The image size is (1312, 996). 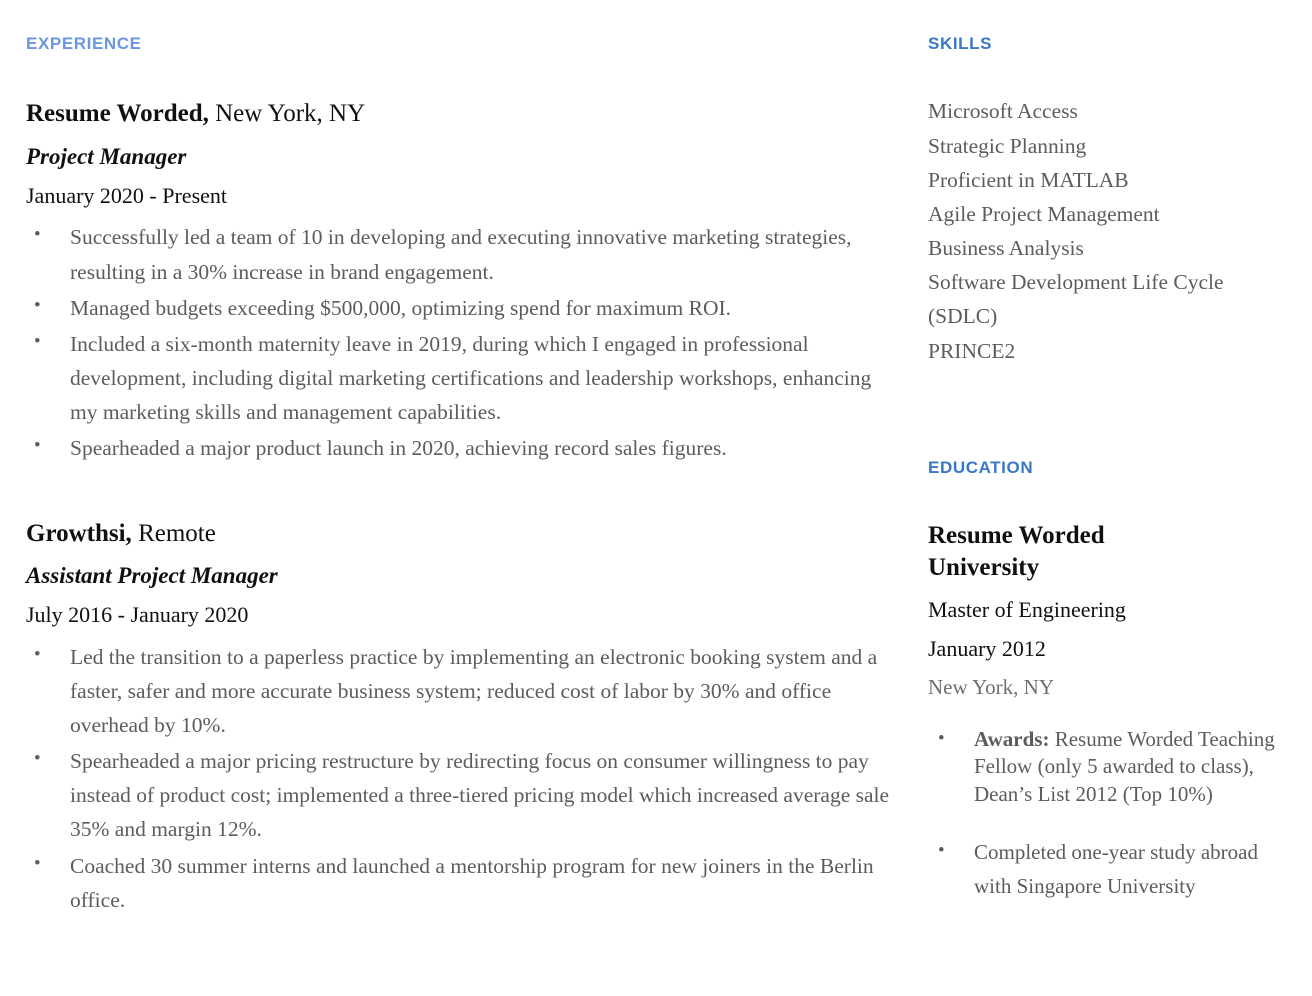 I want to click on education-location: New York, NY, so click(x=991, y=687).